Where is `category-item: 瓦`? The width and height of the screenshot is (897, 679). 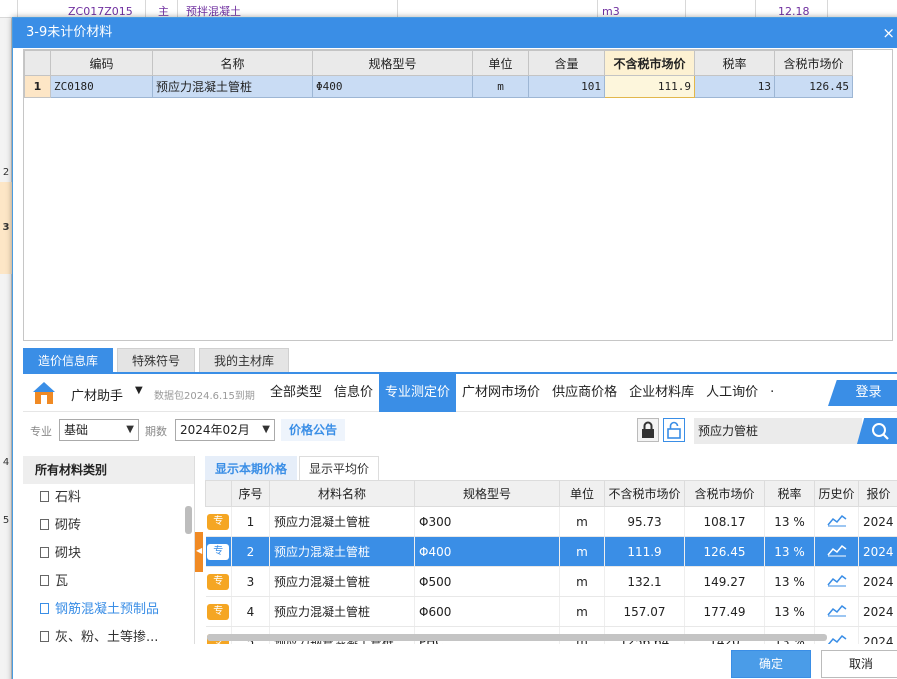 category-item: 瓦 is located at coordinates (108, 582).